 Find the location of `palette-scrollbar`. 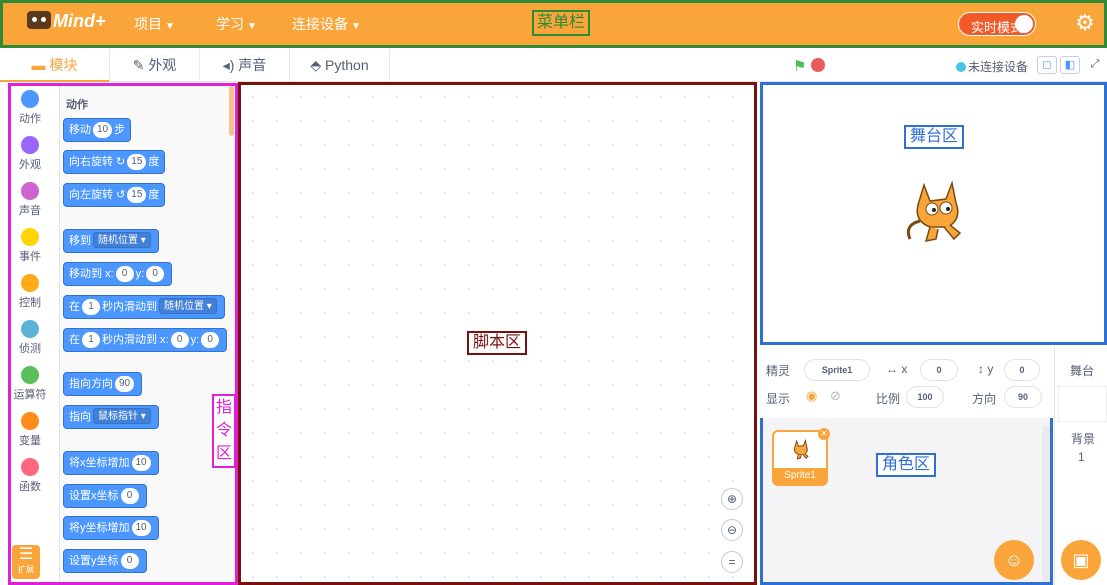

palette-scrollbar is located at coordinates (231, 111).